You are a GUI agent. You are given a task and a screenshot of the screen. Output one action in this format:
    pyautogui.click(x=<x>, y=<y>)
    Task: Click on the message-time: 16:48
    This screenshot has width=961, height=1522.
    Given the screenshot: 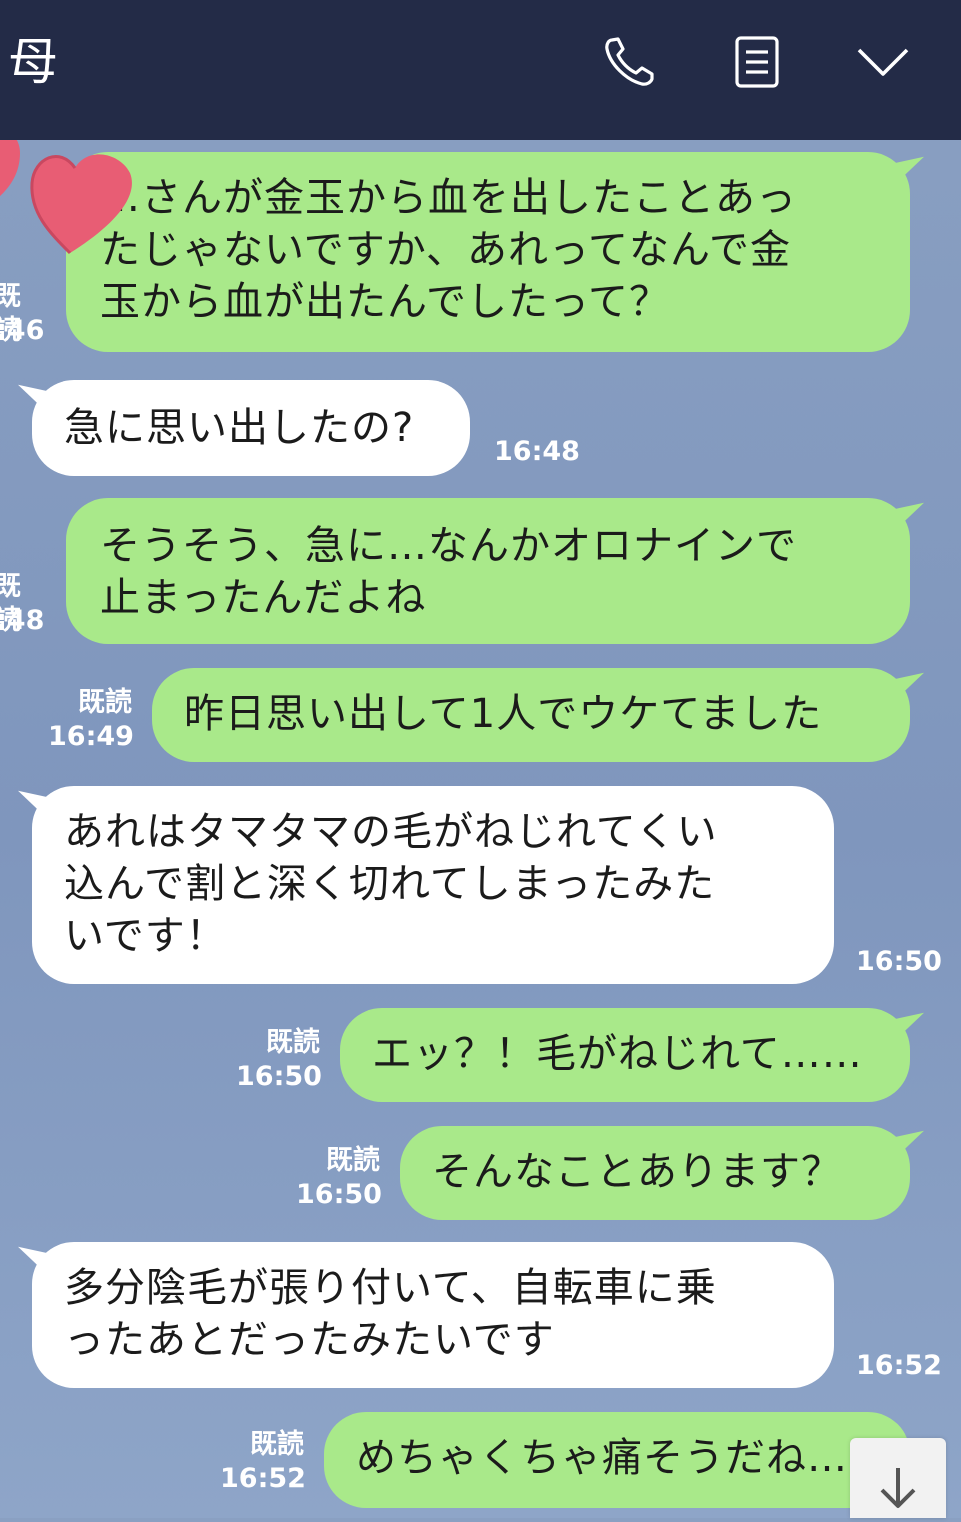 What is the action you would take?
    pyautogui.click(x=537, y=451)
    